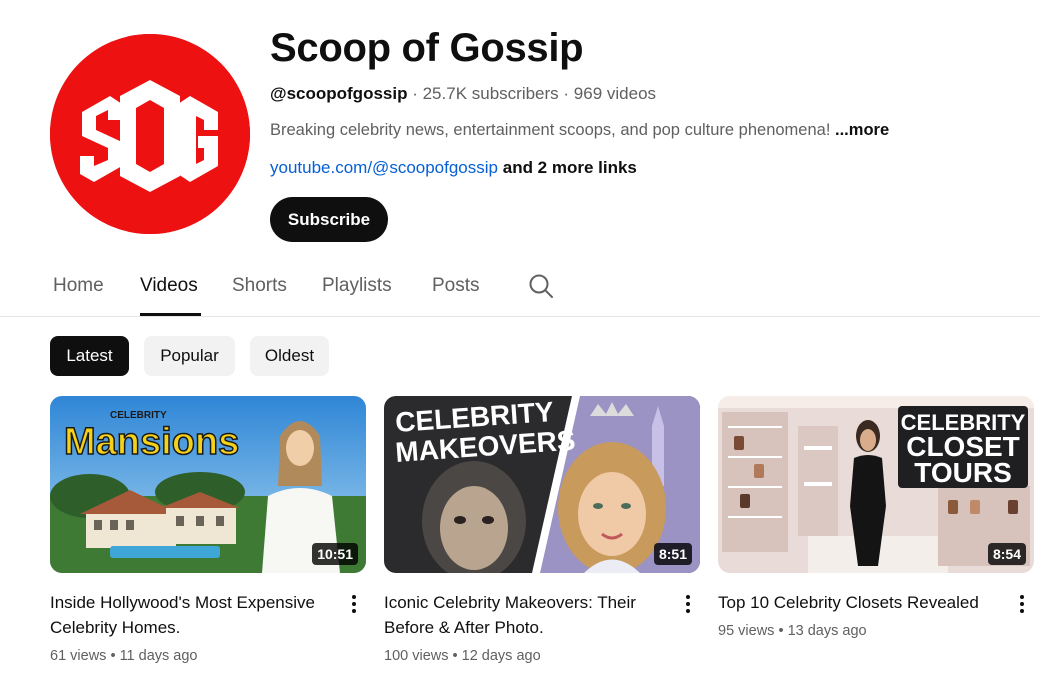 The image size is (1040, 679). I want to click on subscribe-button: Subscribe, so click(329, 219).